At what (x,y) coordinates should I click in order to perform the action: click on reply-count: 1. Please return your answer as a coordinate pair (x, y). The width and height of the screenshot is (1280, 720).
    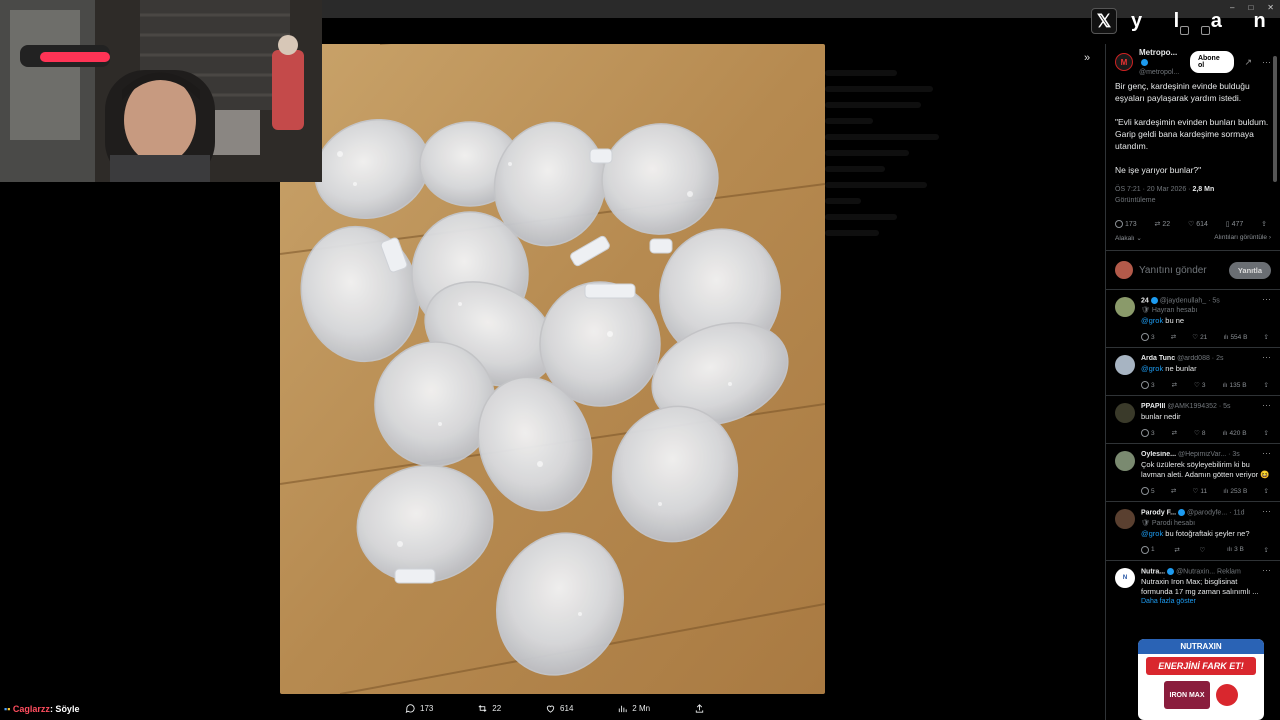
    Looking at the image, I should click on (1153, 550).